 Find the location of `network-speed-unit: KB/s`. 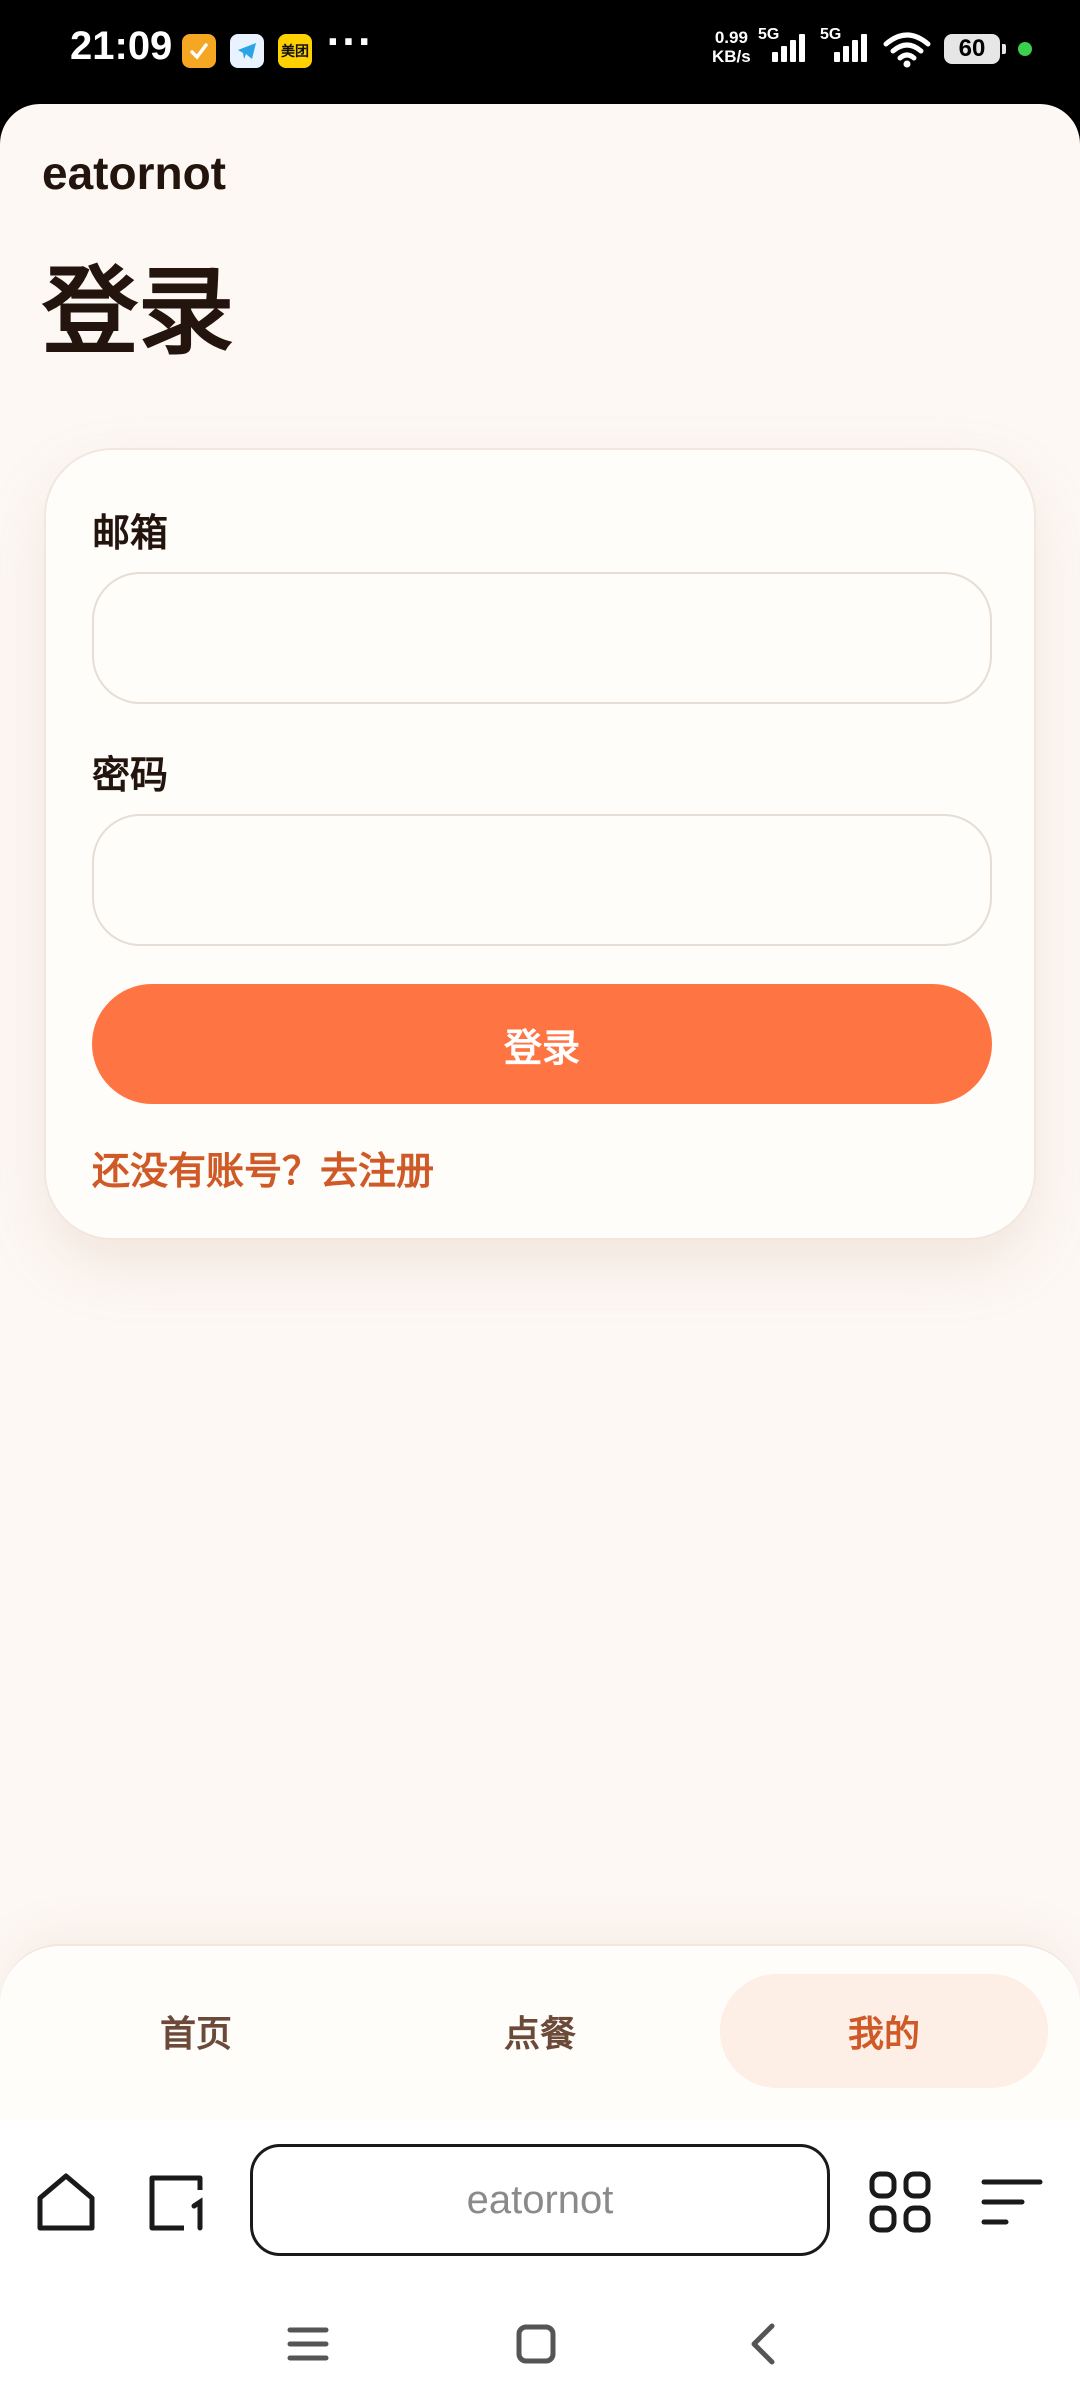

network-speed-unit: KB/s is located at coordinates (731, 56).